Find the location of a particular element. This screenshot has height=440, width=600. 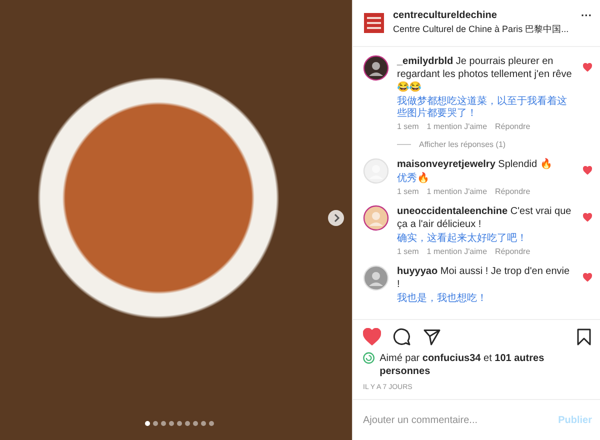

comment-text: maisonveyretjewelry Splendid 🔥 is located at coordinates (475, 164).